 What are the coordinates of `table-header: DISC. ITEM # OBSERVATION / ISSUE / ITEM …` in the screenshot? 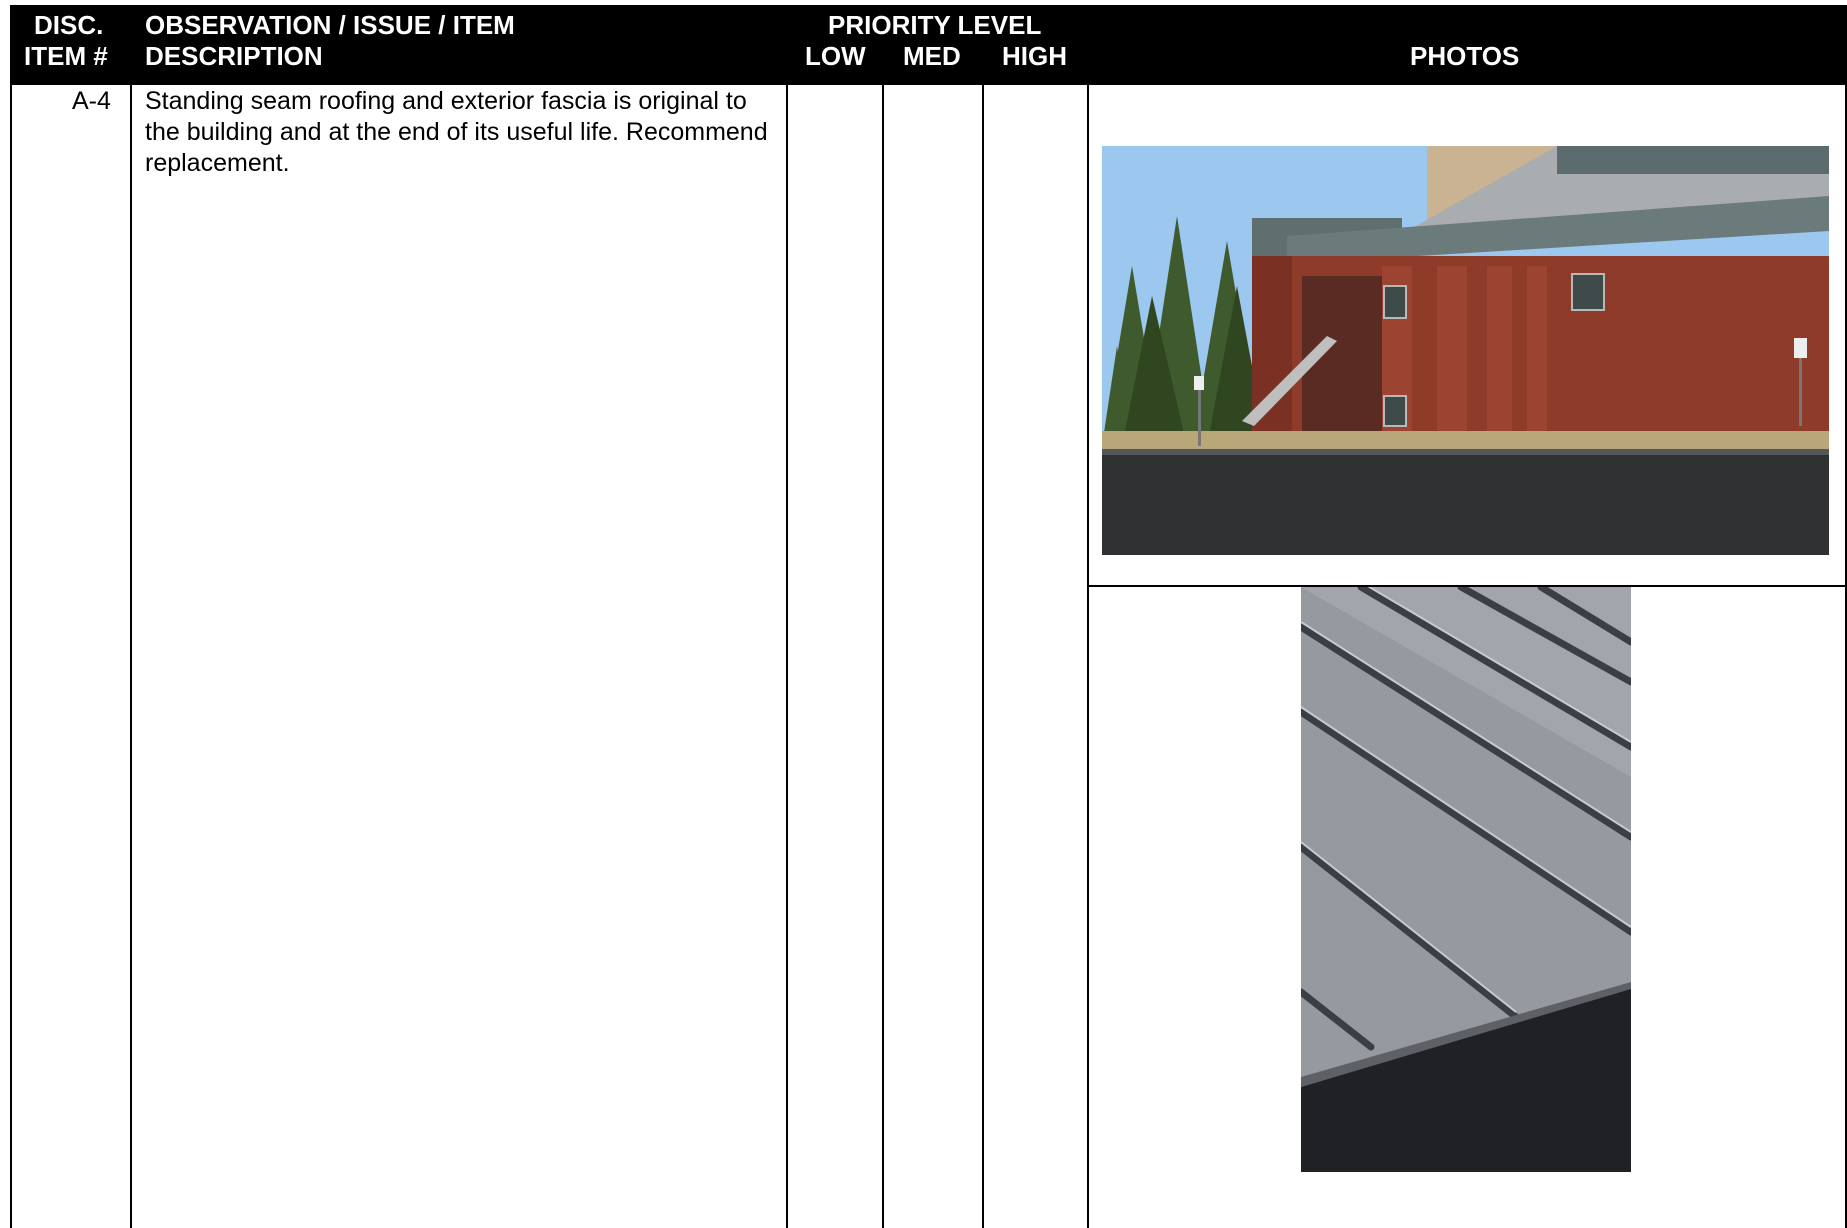 It's located at (928, 45).